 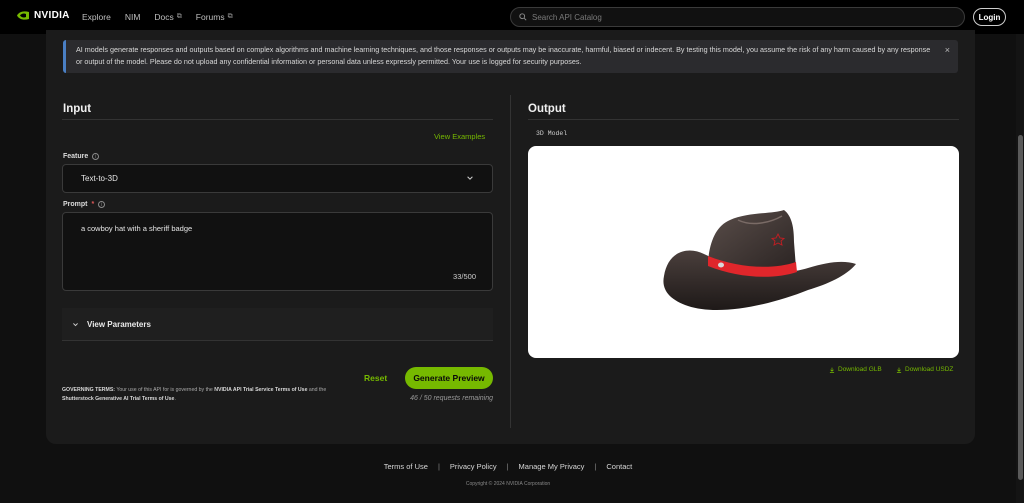 I want to click on nav-link-nim: NIM, so click(x=133, y=17).